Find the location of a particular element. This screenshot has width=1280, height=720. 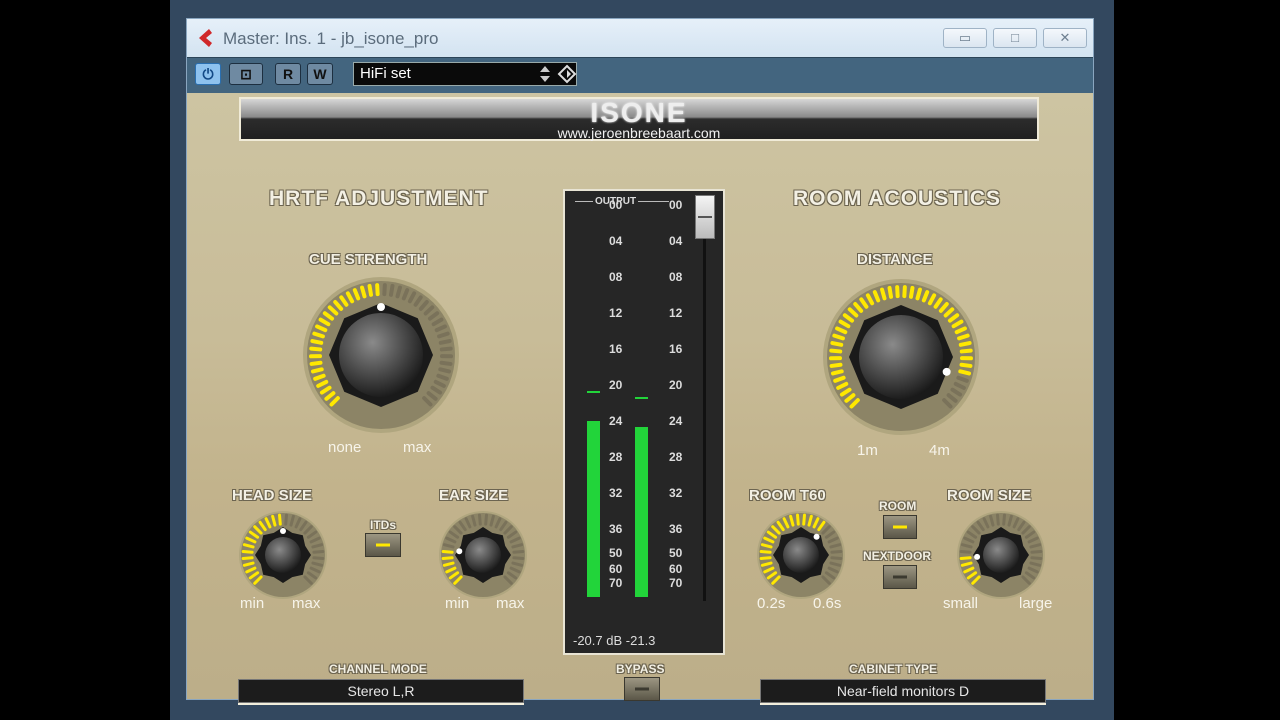

cue-strength-min: none is located at coordinates (345, 447).